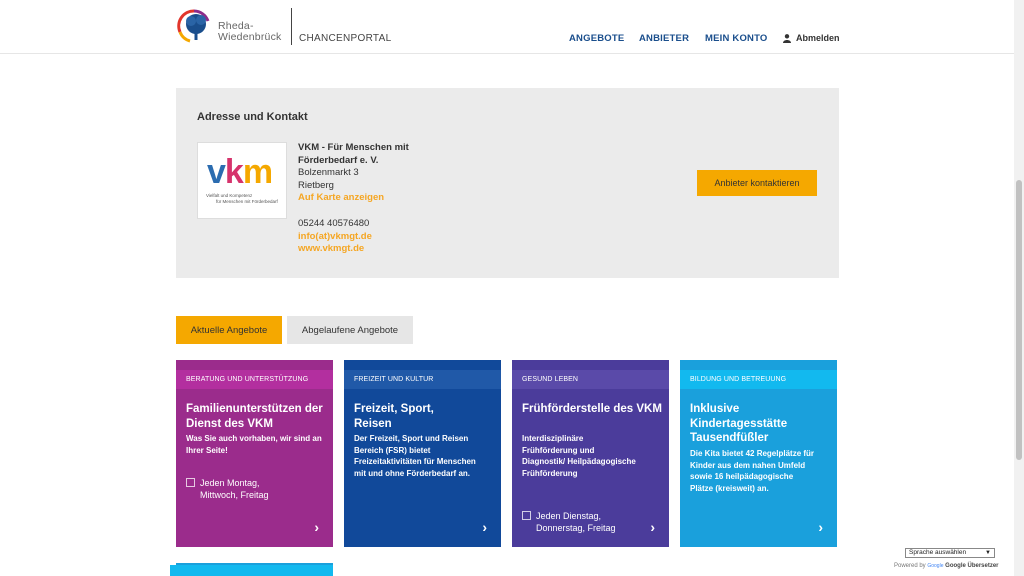 Image resolution: width=1024 pixels, height=576 pixels. I want to click on brand-line-2: Wiedenbrück, so click(250, 37).